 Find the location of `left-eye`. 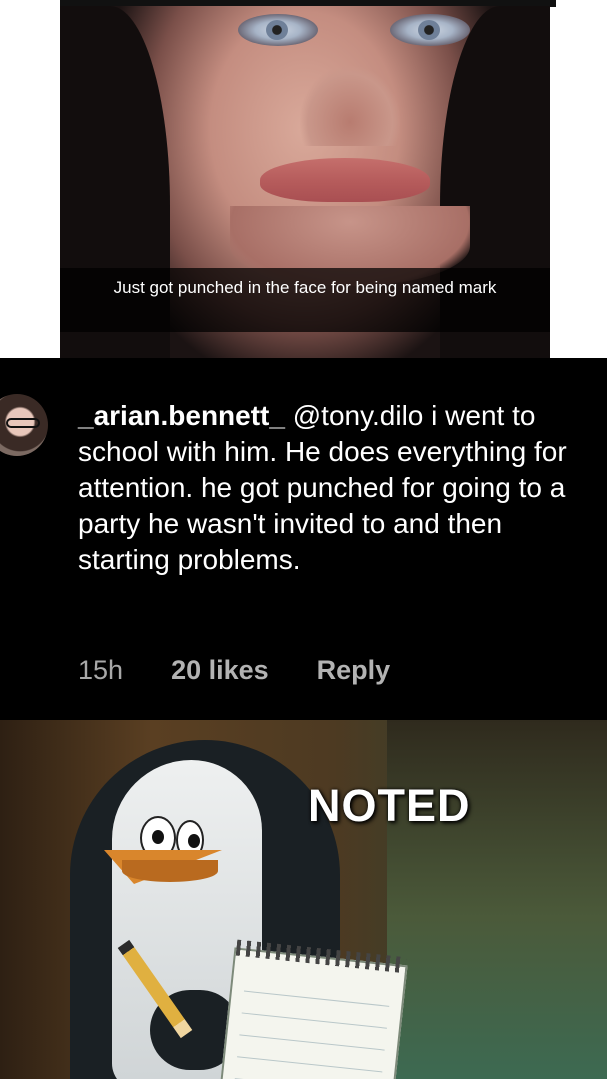

left-eye is located at coordinates (278, 30).